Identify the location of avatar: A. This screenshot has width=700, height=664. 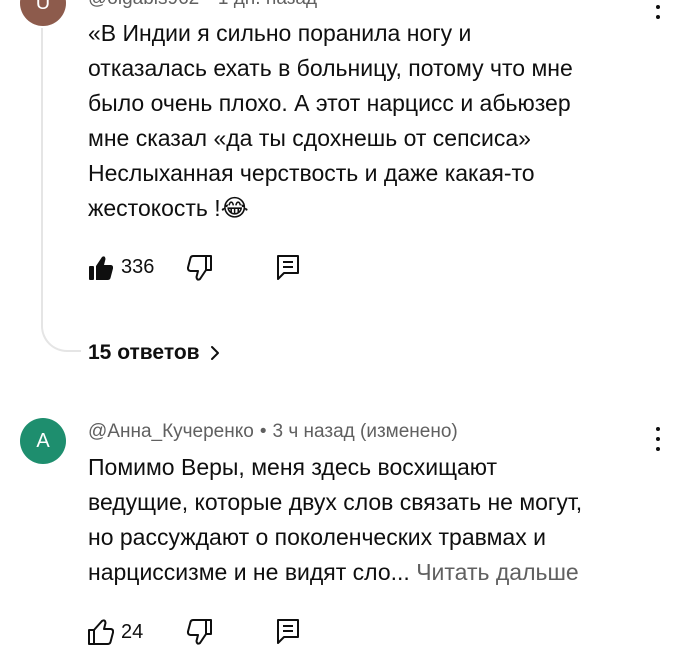
(43, 441).